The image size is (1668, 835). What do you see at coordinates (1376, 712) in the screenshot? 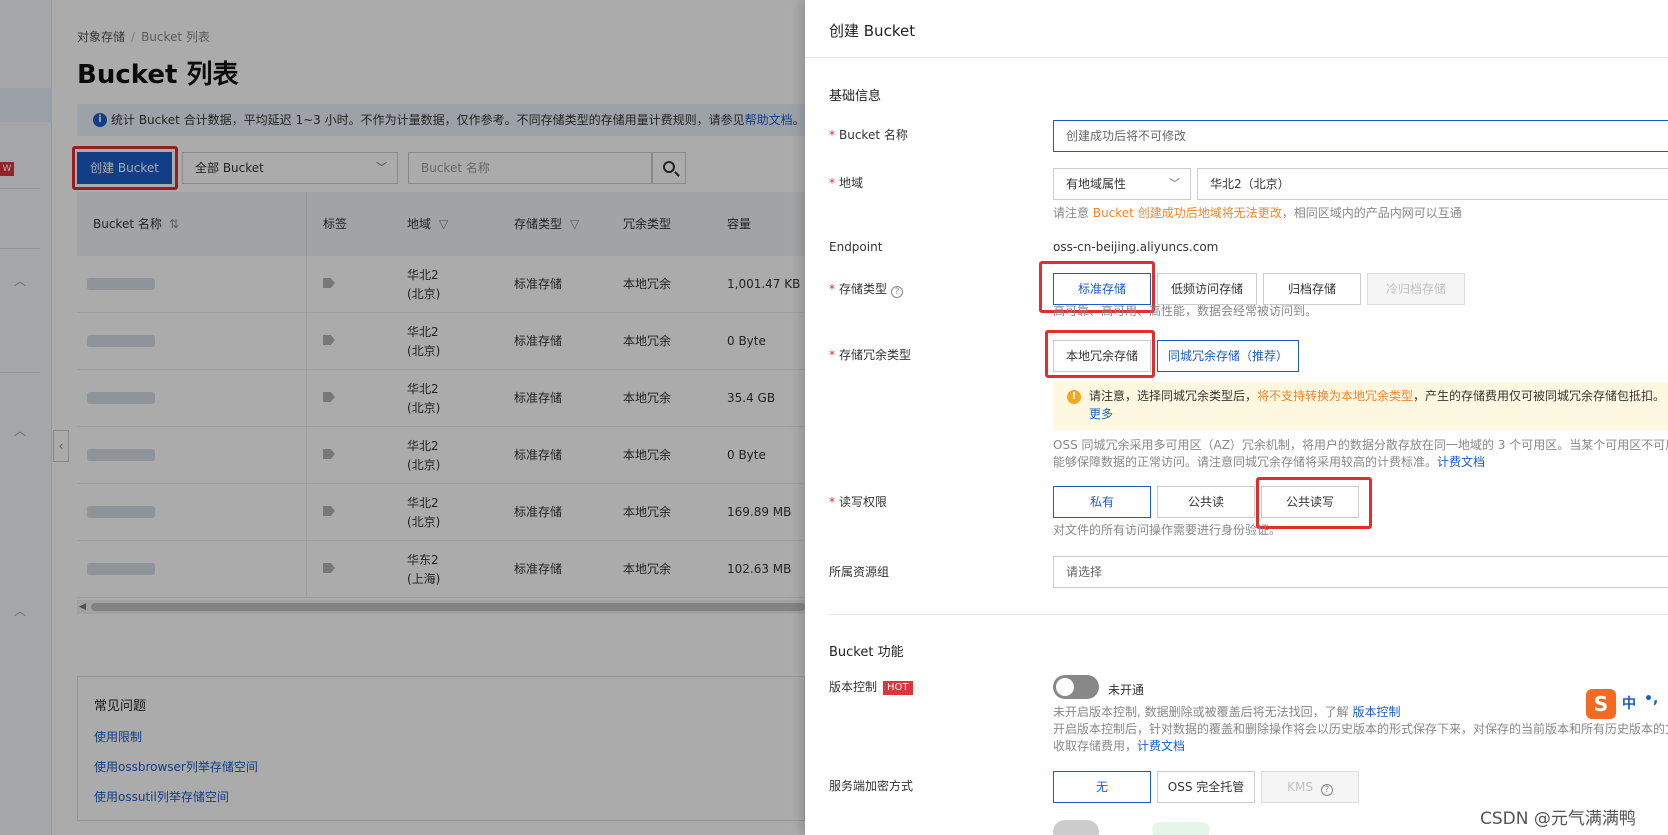
I see `versioning-link: 版本控制` at bounding box center [1376, 712].